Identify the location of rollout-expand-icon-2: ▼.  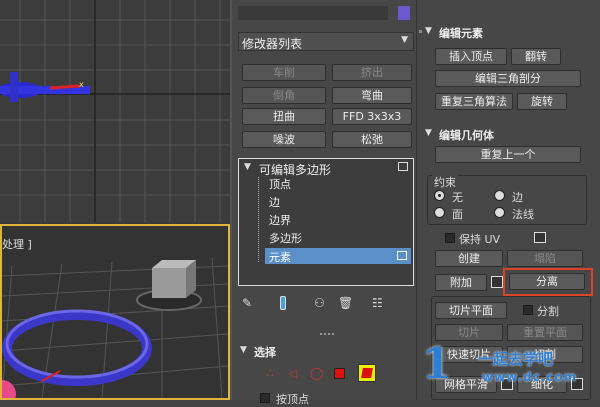
(428, 133).